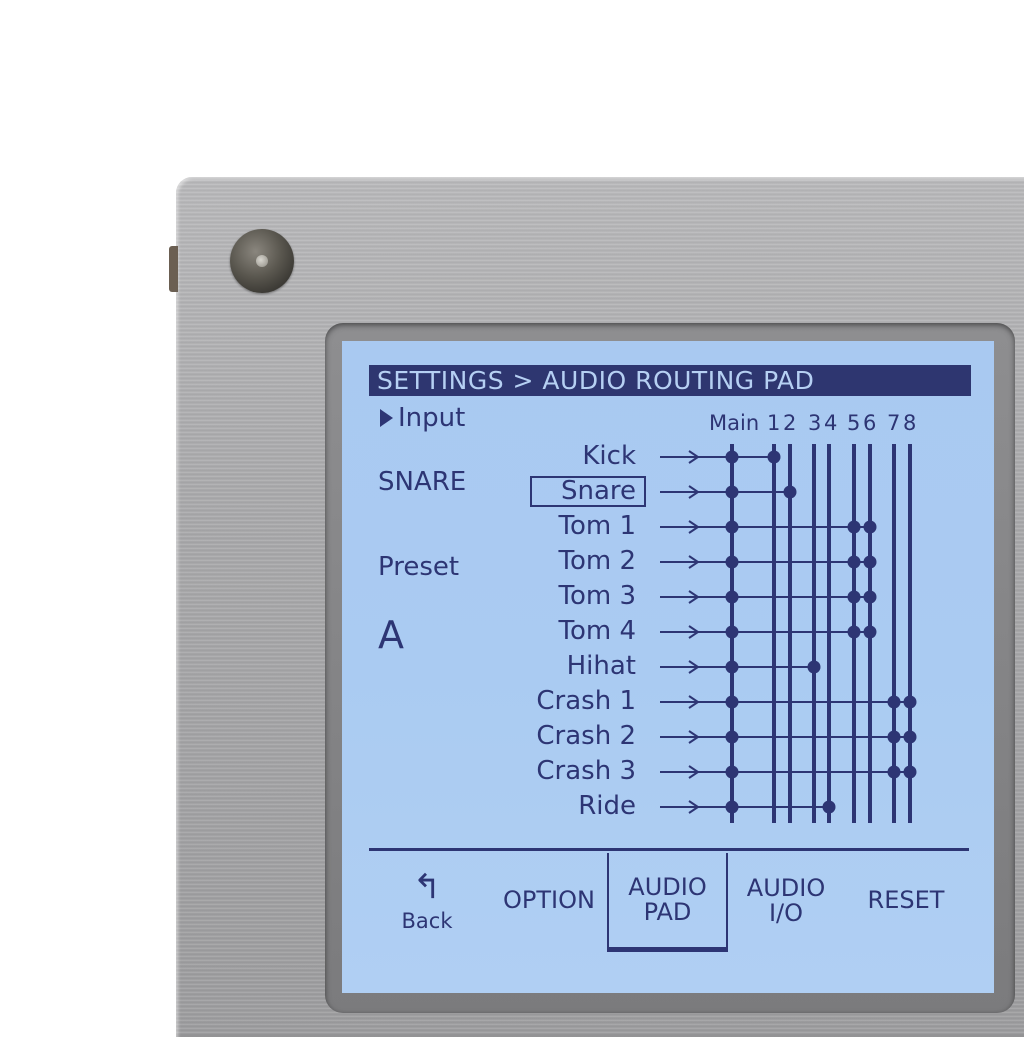 The height and width of the screenshot is (1037, 1024). Describe the element at coordinates (669, 849) in the screenshot. I see `button-bar-divider` at that location.